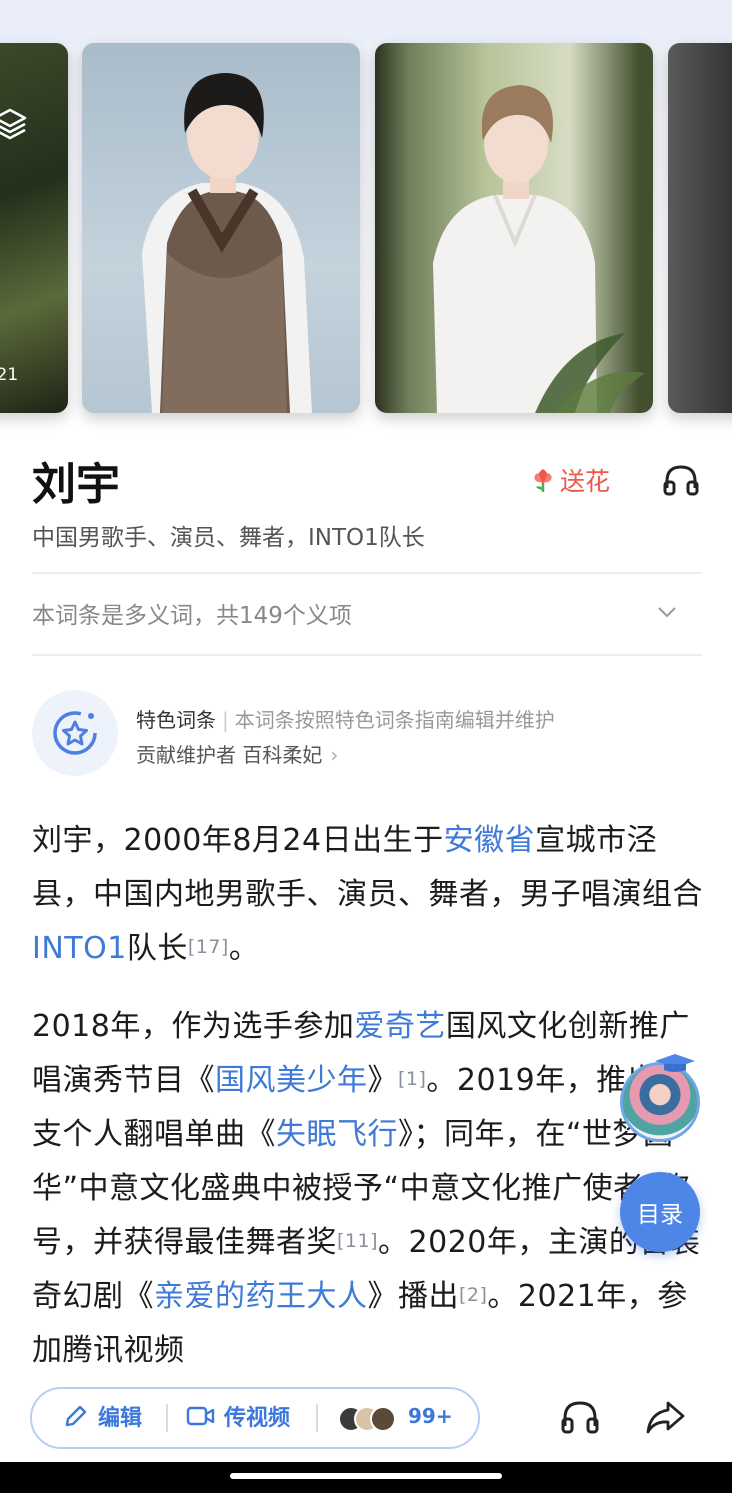 This screenshot has height=1493, width=732. Describe the element at coordinates (192, 613) in the screenshot. I see `polysemy-notice: 本词条是多义词，共149个义项` at that location.